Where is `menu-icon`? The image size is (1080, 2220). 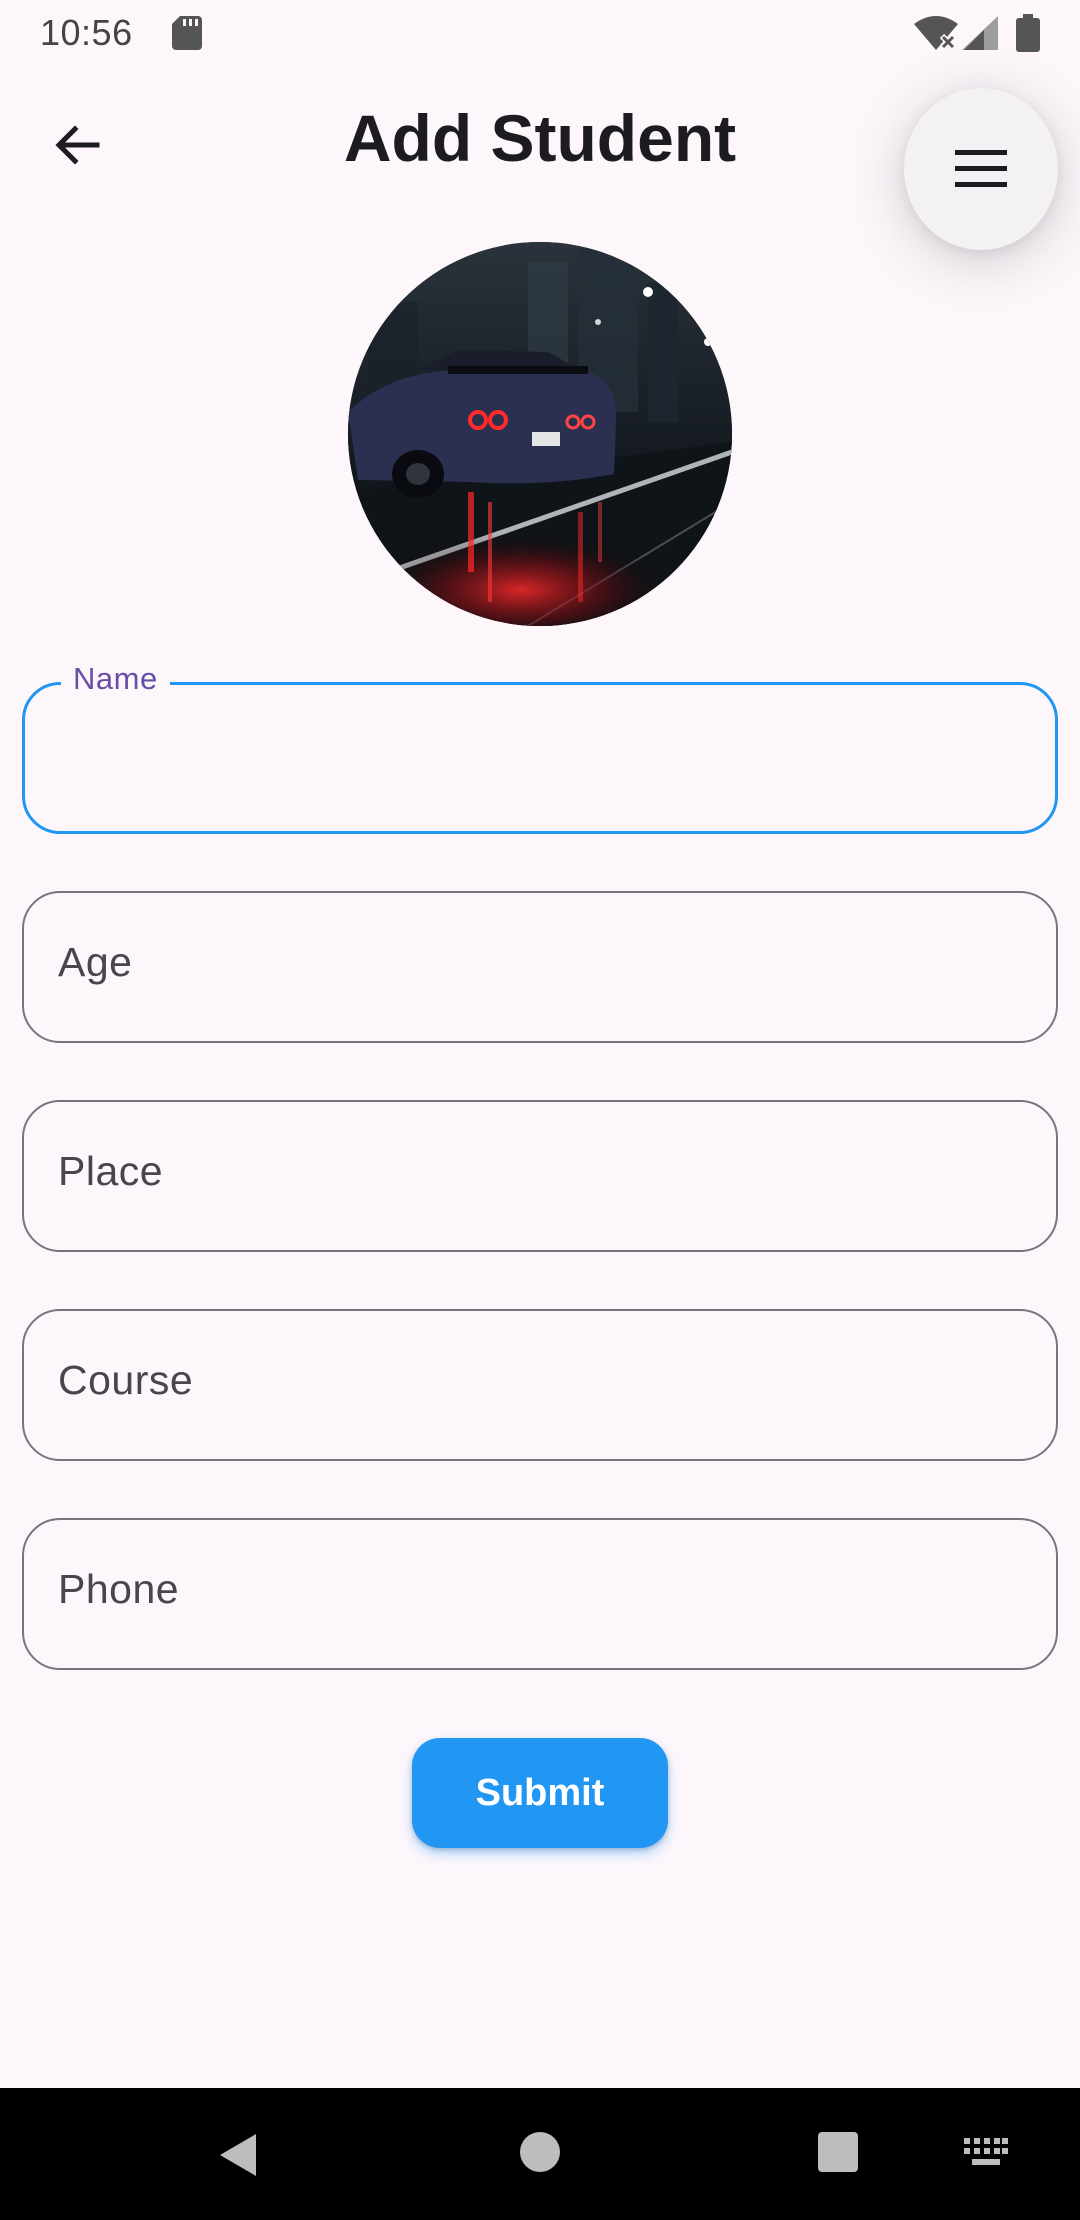 menu-icon is located at coordinates (981, 168).